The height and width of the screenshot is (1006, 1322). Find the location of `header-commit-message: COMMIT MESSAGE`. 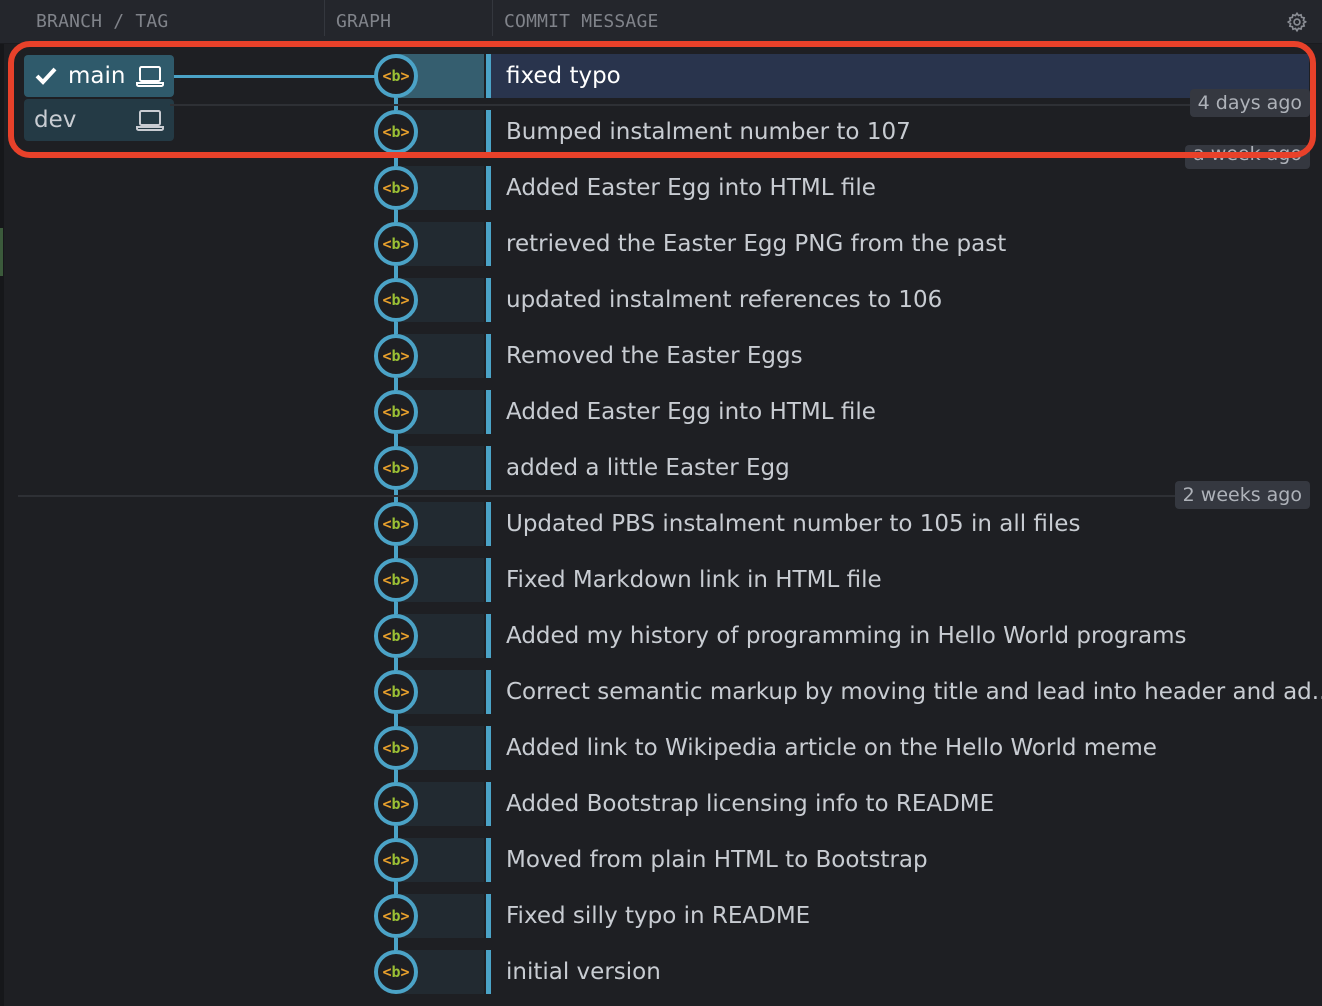

header-commit-message: COMMIT MESSAGE is located at coordinates (581, 22).